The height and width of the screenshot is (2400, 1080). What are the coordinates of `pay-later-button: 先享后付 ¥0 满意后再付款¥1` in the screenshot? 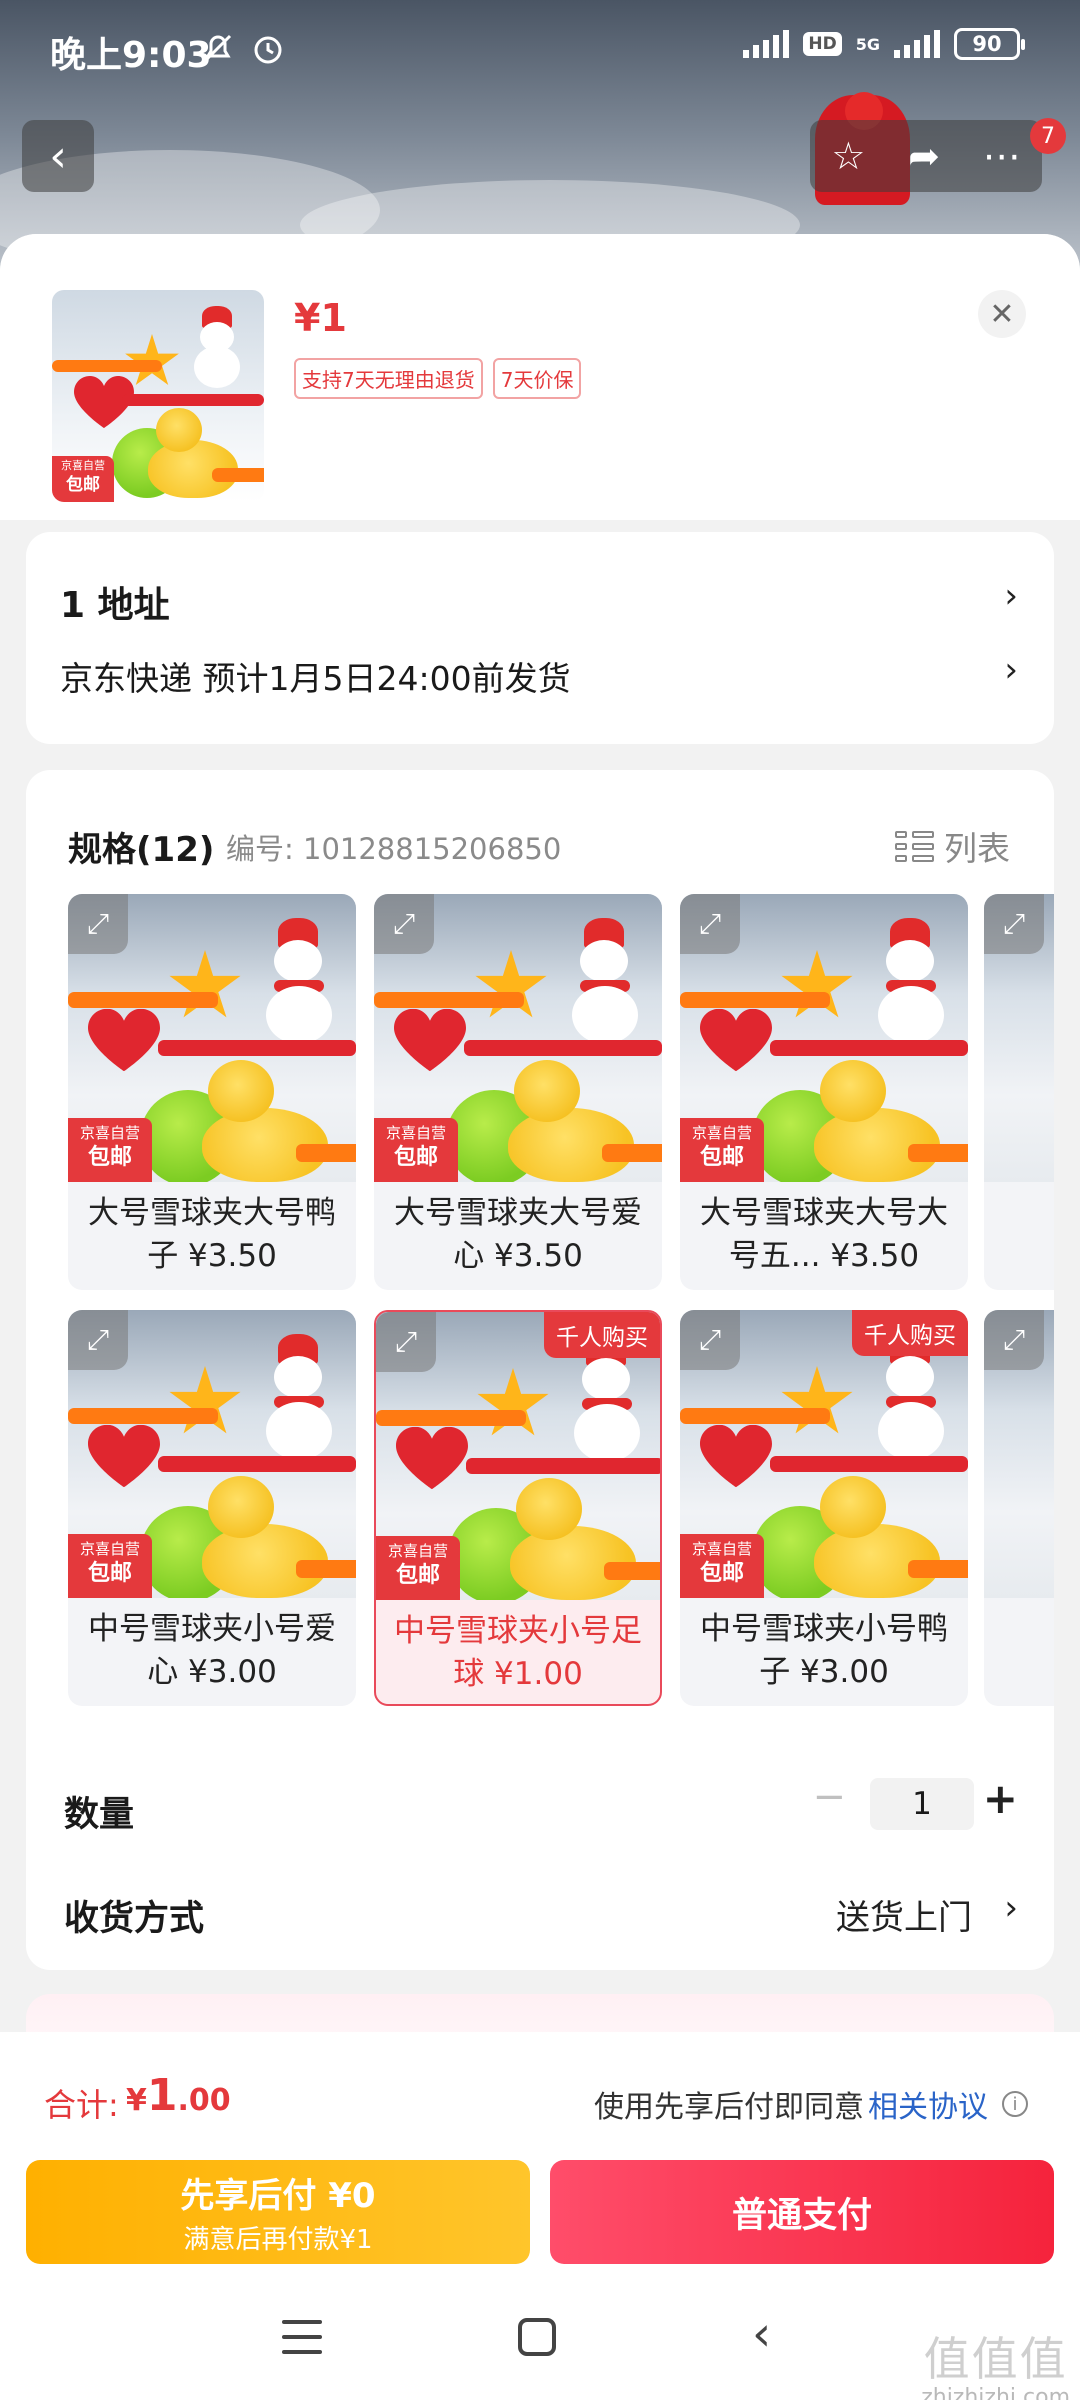 It's located at (278, 2212).